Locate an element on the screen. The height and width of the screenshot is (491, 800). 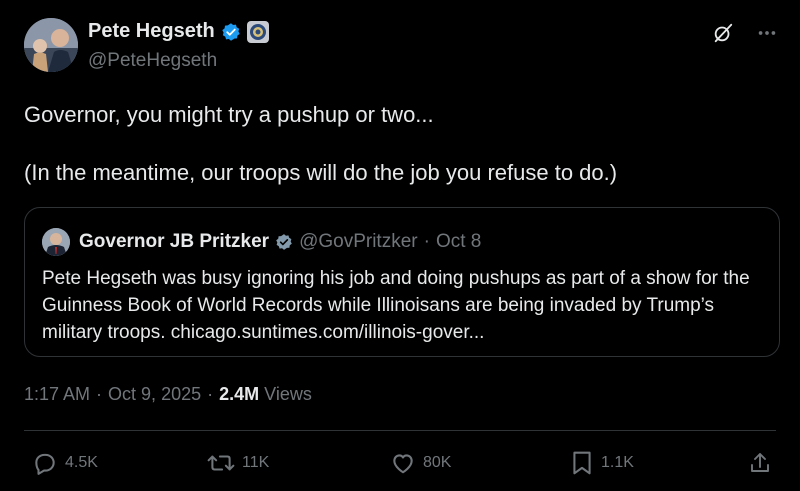
tweet-meta: 1:17 AM · Oct 9, 2025 · 2.4M Views is located at coordinates (168, 394).